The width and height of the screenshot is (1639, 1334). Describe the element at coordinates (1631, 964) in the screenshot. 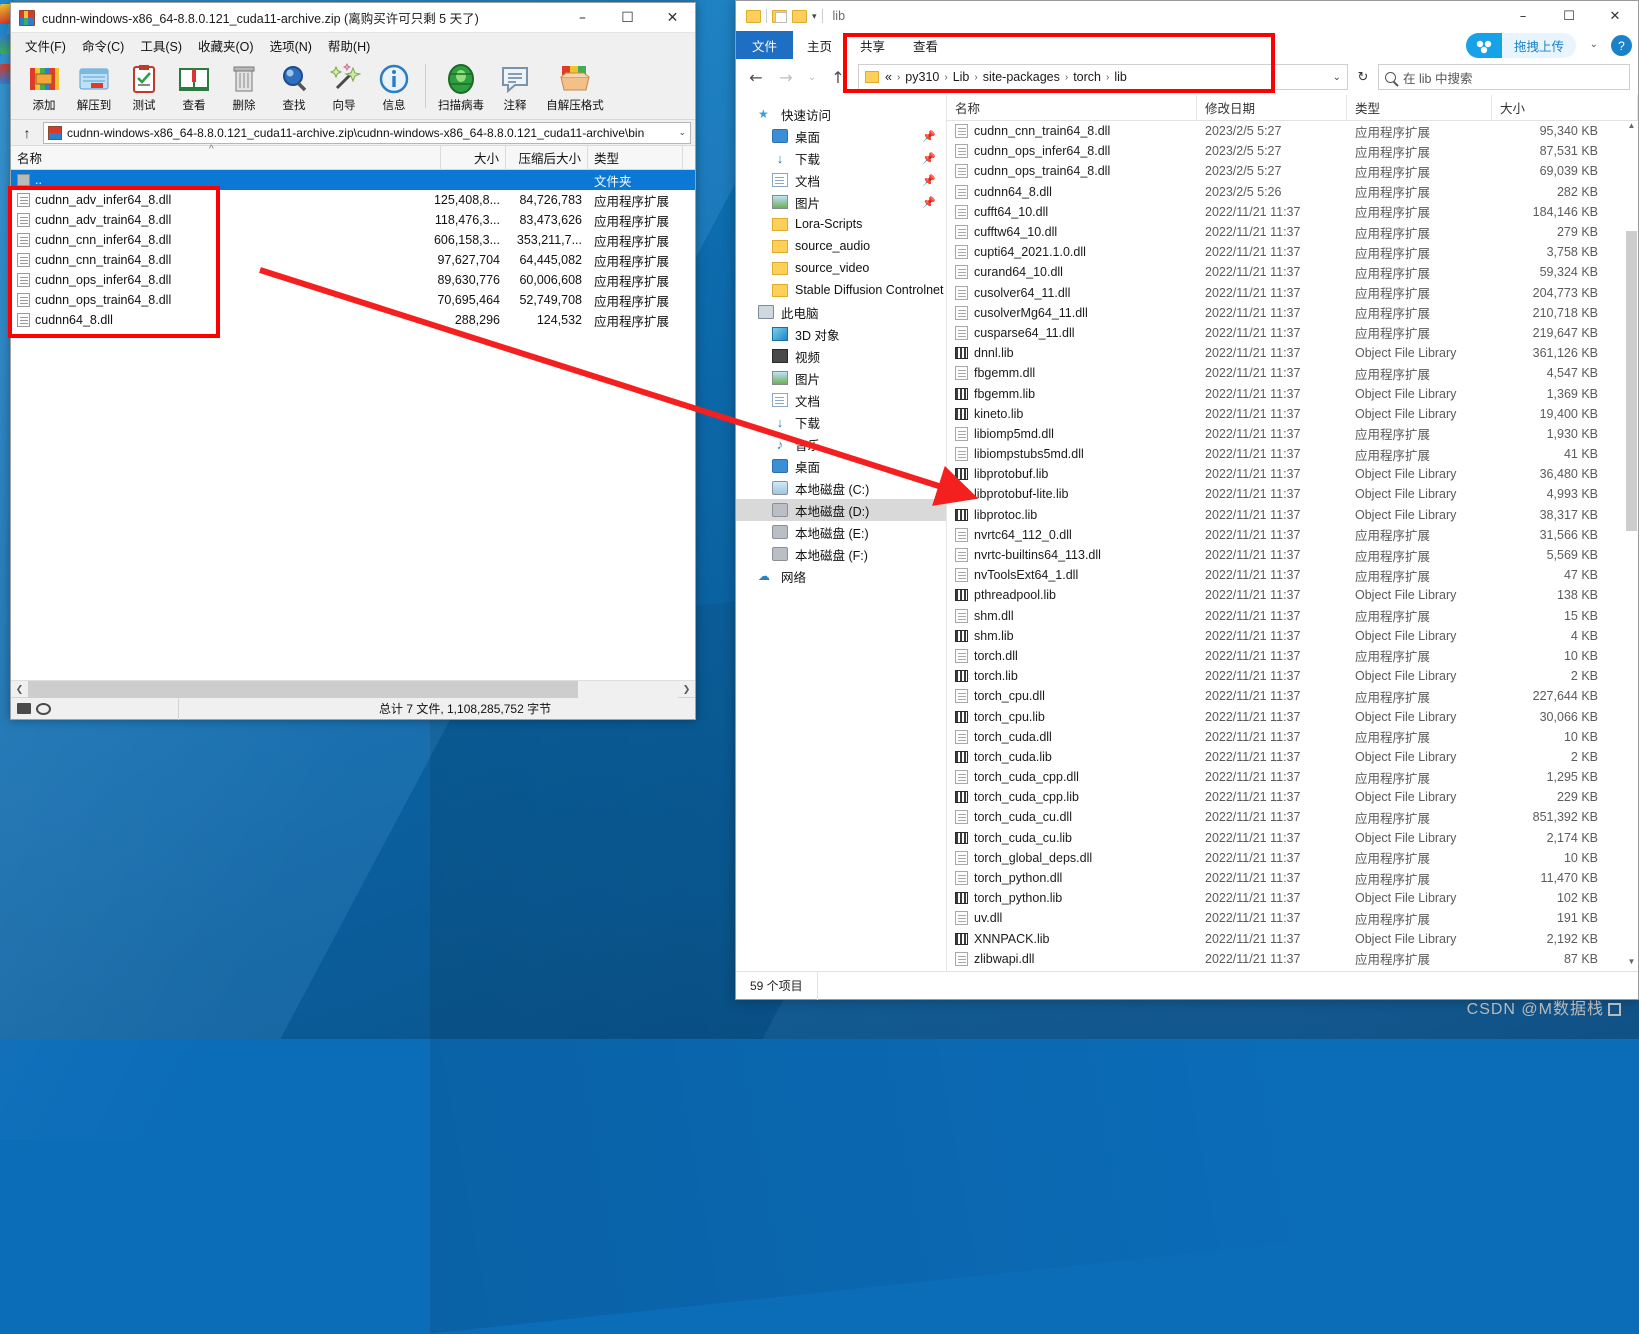

I see `scroll-down-icon: ▼` at that location.